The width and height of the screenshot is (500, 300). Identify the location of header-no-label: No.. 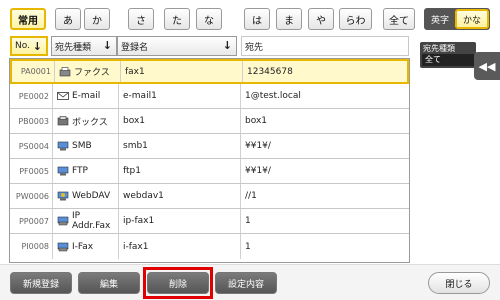
(22, 46).